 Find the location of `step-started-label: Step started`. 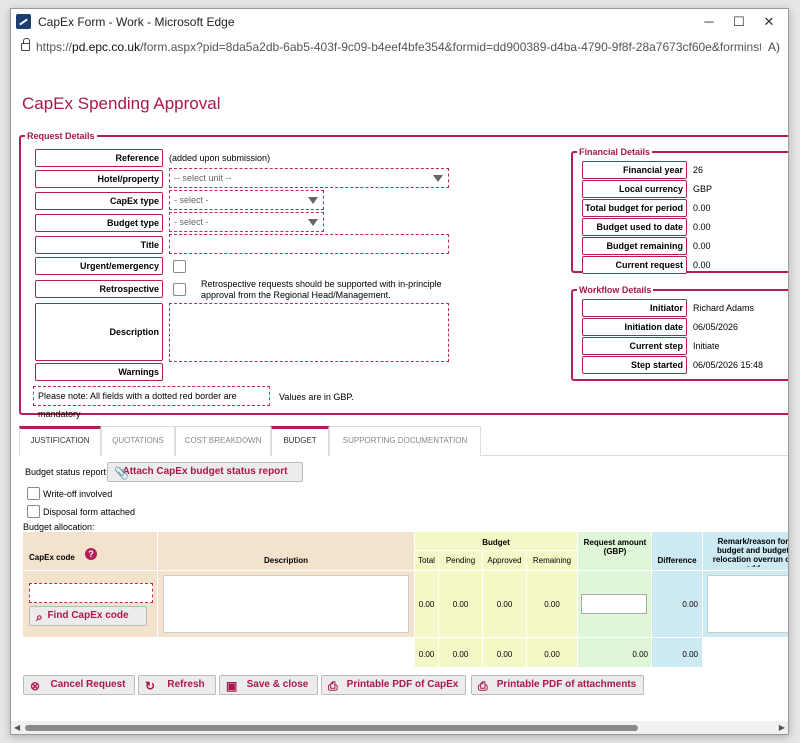

step-started-label: Step started is located at coordinates (634, 365).